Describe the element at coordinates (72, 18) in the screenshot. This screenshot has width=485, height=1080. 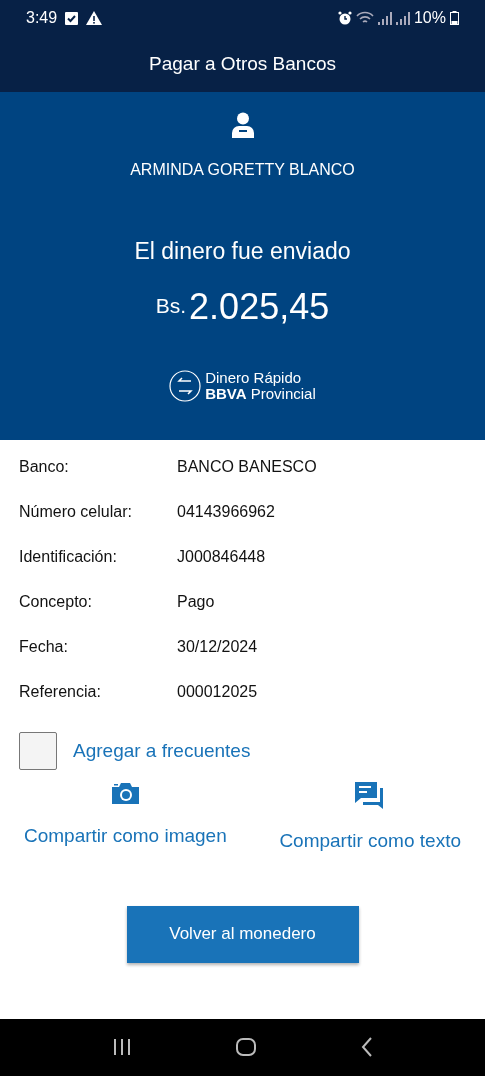
I see `checkbox-notification-icon` at that location.